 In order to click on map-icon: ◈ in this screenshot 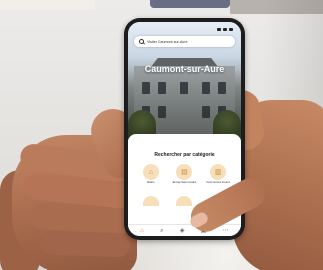, I will do `click(182, 231)`.